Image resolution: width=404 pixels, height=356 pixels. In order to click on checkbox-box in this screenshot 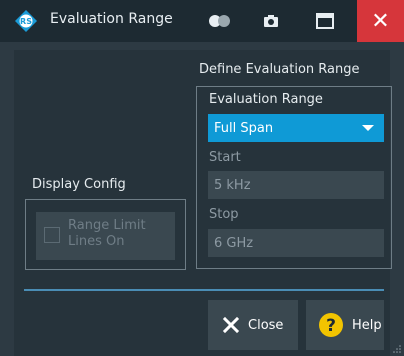, I will do `click(52, 235)`.